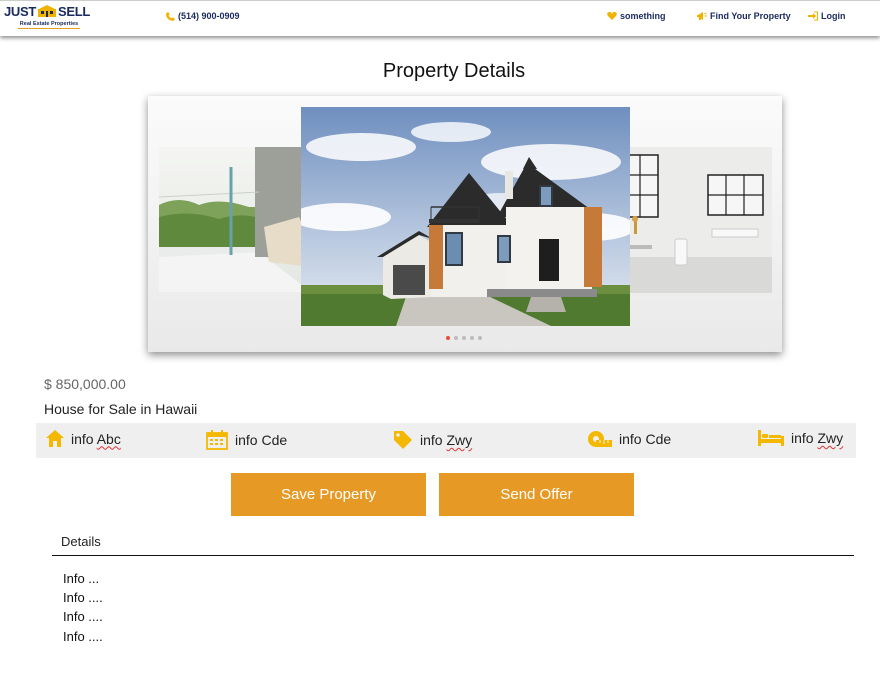  Describe the element at coordinates (454, 71) in the screenshot. I see `page-title: Property Details` at that location.